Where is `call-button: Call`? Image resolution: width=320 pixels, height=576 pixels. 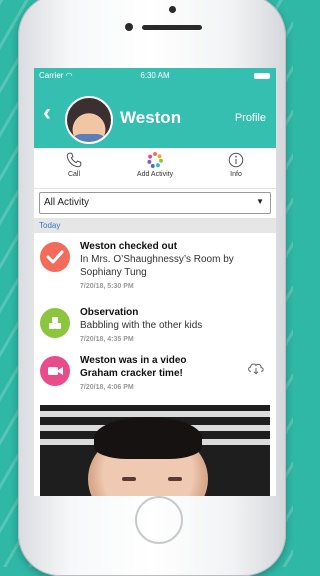
call-button: Call is located at coordinates (74, 164).